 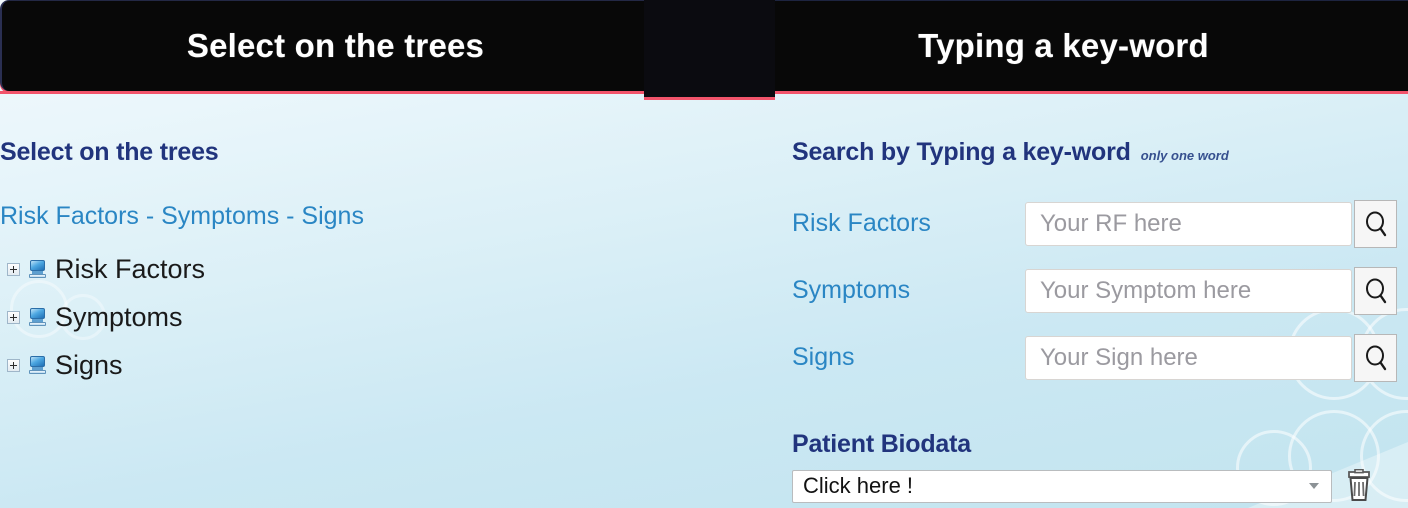 What do you see at coordinates (109, 152) in the screenshot?
I see `left-panel-heading: Select on the trees` at bounding box center [109, 152].